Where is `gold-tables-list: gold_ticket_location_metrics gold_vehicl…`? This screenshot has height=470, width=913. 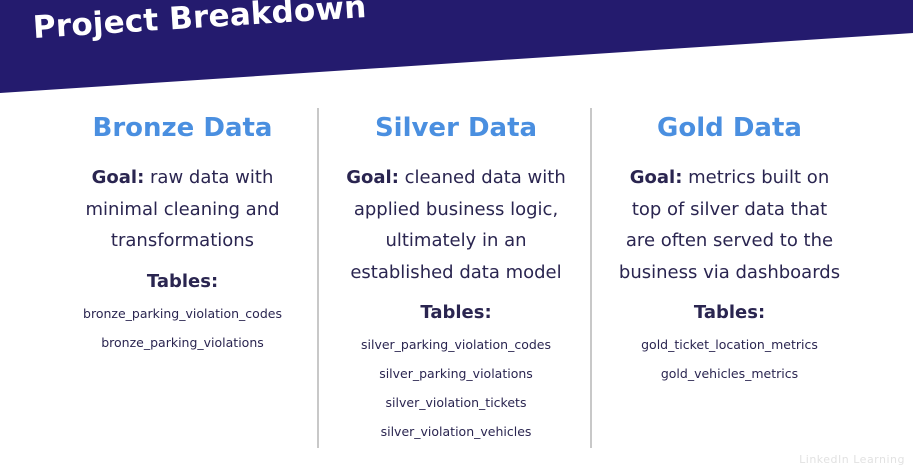 gold-tables-list: gold_ticket_location_metrics gold_vehicl… is located at coordinates (729, 359).